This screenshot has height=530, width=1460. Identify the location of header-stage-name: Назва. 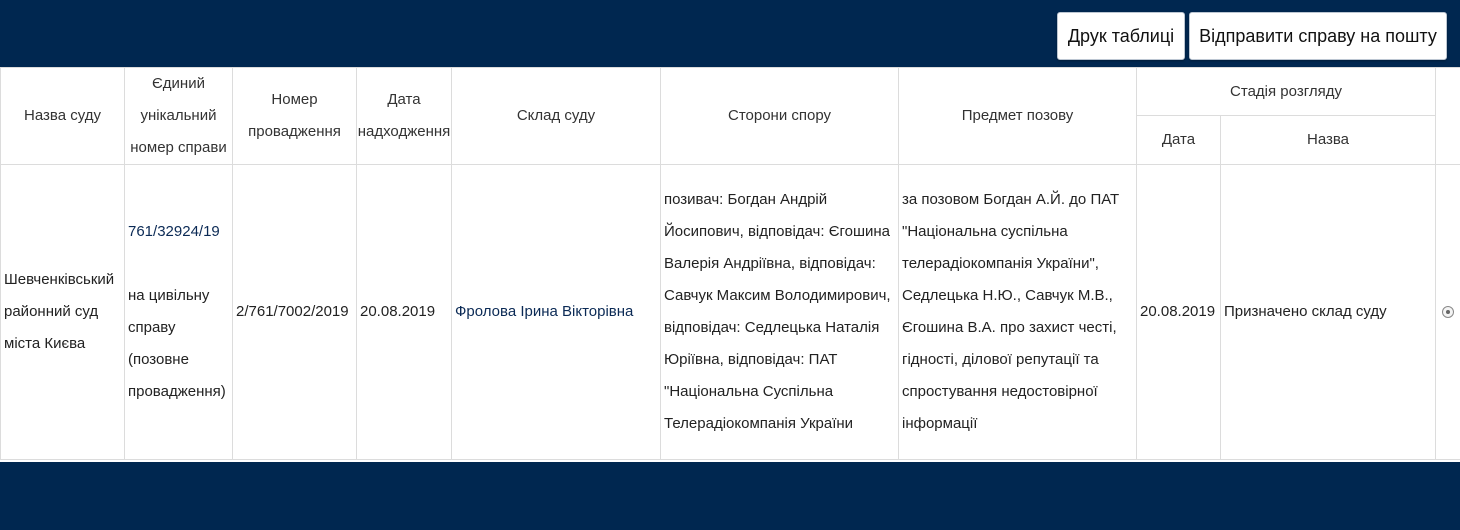
(1328, 140).